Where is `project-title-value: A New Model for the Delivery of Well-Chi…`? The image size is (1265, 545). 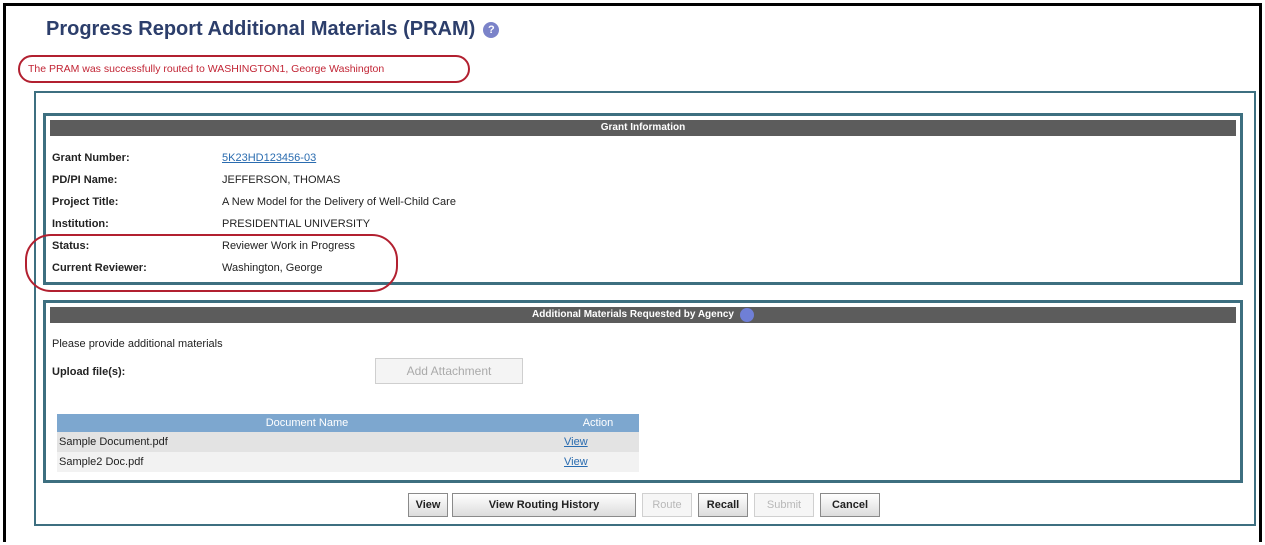 project-title-value: A New Model for the Delivery of Well-Chi… is located at coordinates (339, 202).